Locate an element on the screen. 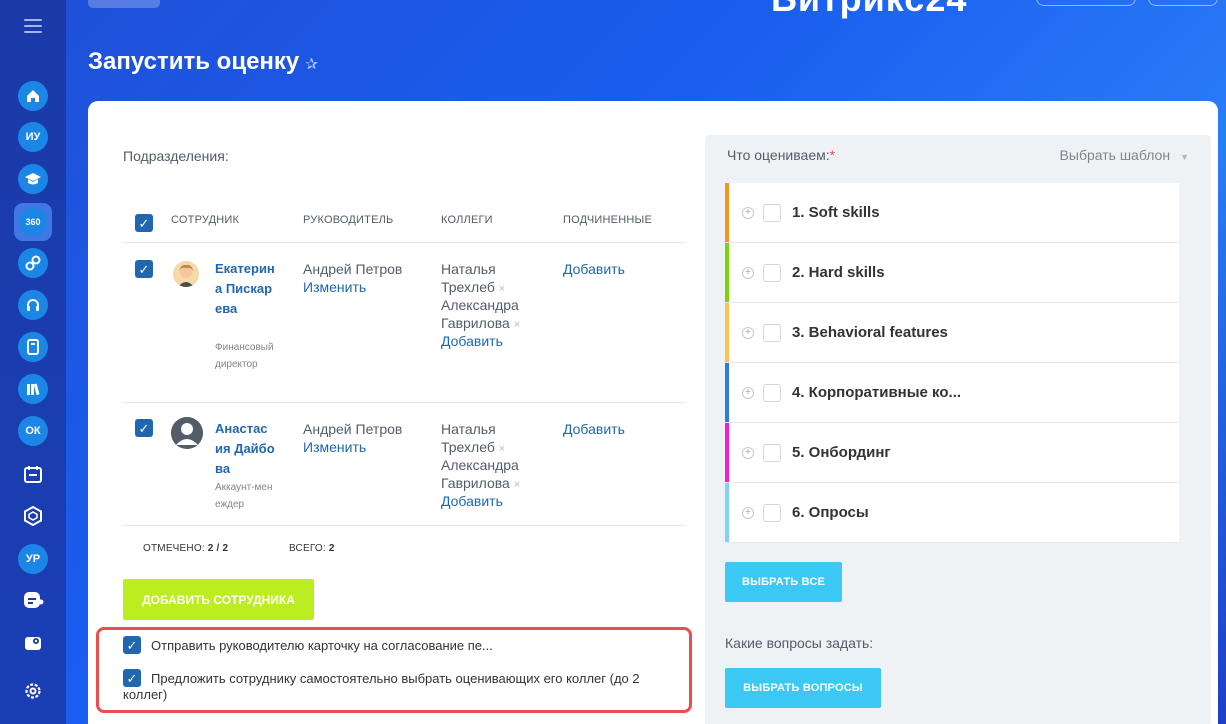 The image size is (1226, 724). employee-role: Финансовый директор is located at coordinates (244, 356).